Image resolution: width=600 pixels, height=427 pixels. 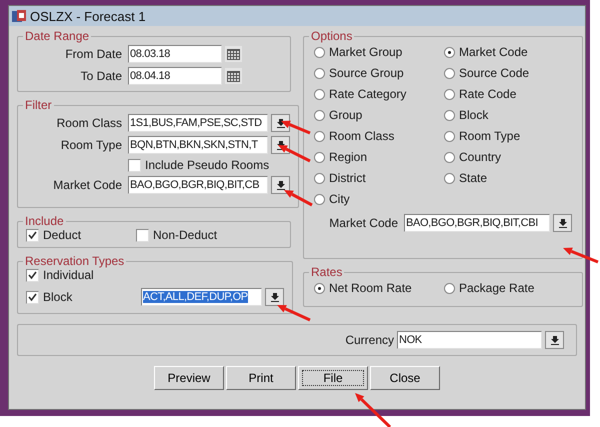 I want to click on app-icon, so click(x=19, y=16).